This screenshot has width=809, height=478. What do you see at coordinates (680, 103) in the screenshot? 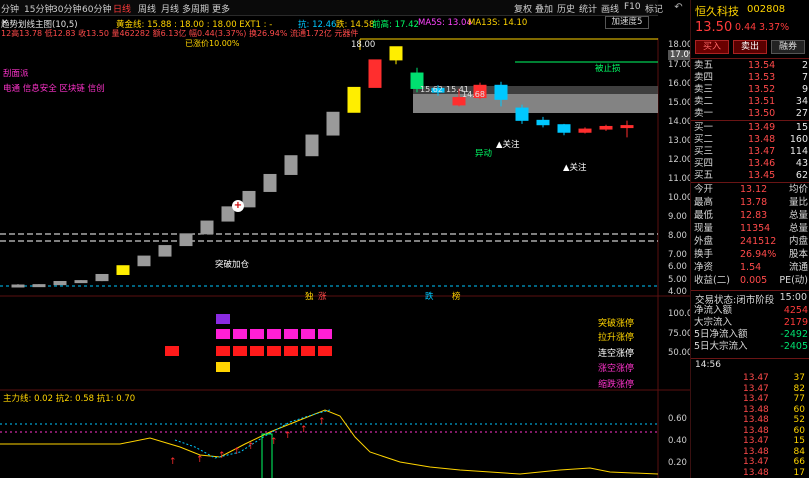
I see `price-axis-15: 15.00` at bounding box center [680, 103].